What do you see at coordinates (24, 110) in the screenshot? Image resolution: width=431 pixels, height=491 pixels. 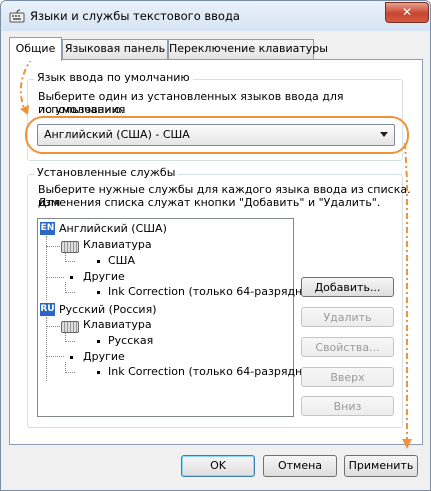 I see `guide-arrowhead-left` at bounding box center [24, 110].